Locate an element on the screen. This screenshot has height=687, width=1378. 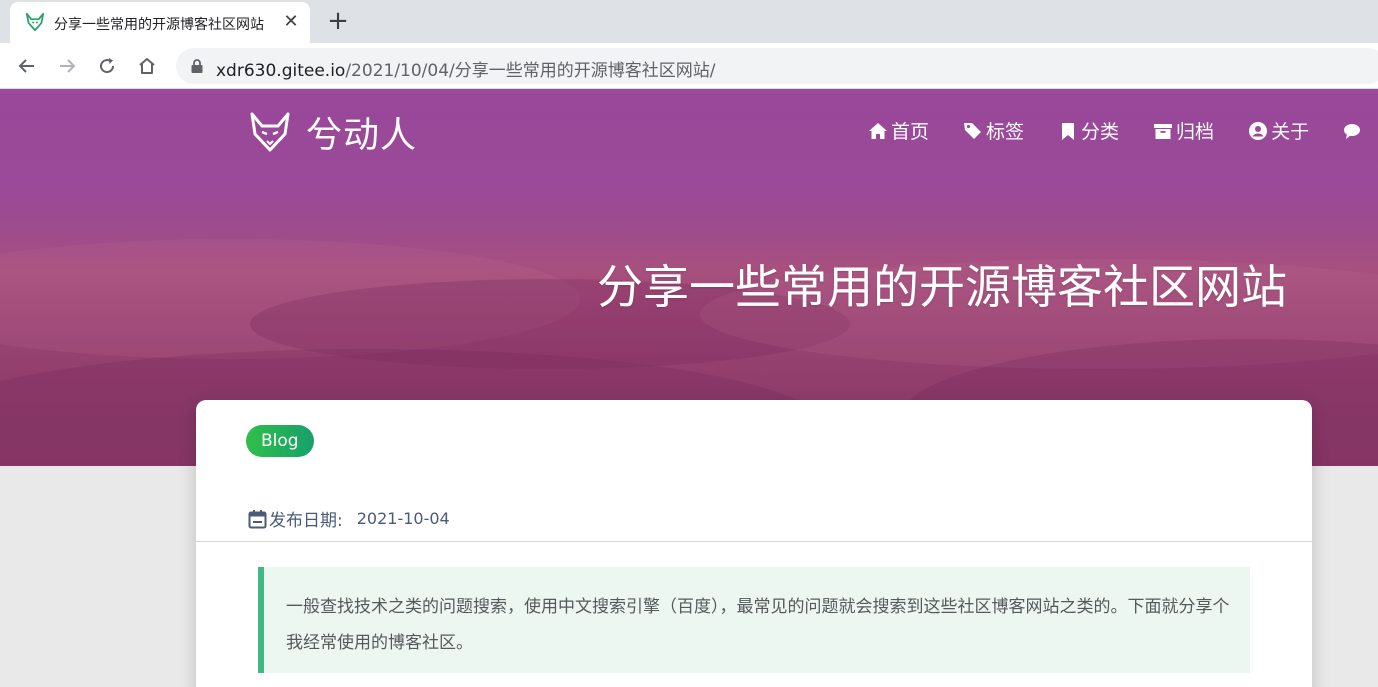
comments-icon is located at coordinates (1352, 131).